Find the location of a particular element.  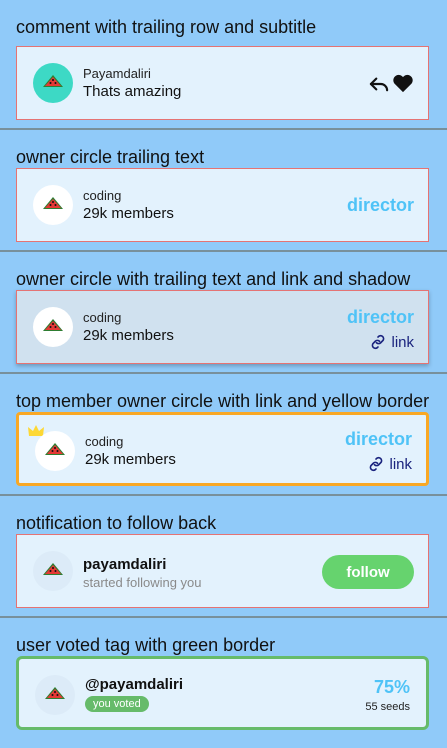

follow-button: follow is located at coordinates (368, 572).